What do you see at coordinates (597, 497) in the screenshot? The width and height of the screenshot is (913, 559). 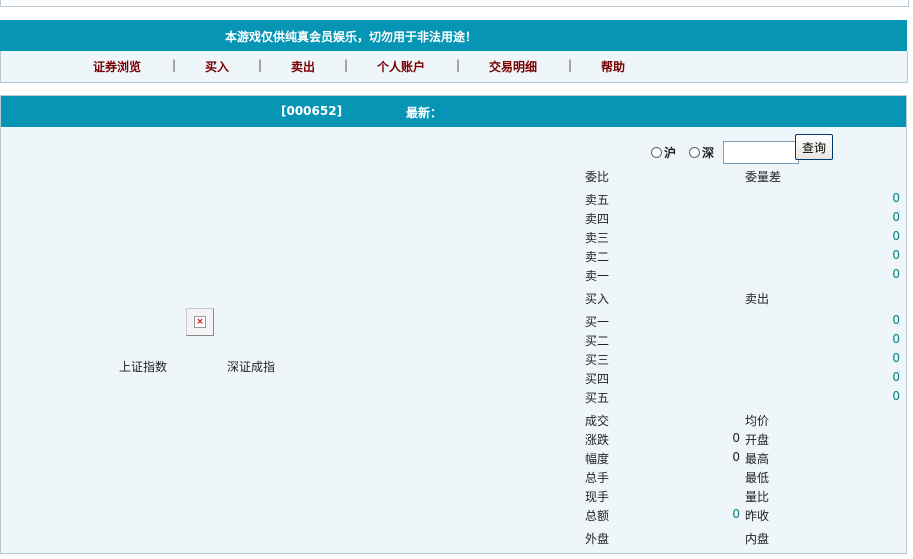 I see `current-volume-label: 现手` at bounding box center [597, 497].